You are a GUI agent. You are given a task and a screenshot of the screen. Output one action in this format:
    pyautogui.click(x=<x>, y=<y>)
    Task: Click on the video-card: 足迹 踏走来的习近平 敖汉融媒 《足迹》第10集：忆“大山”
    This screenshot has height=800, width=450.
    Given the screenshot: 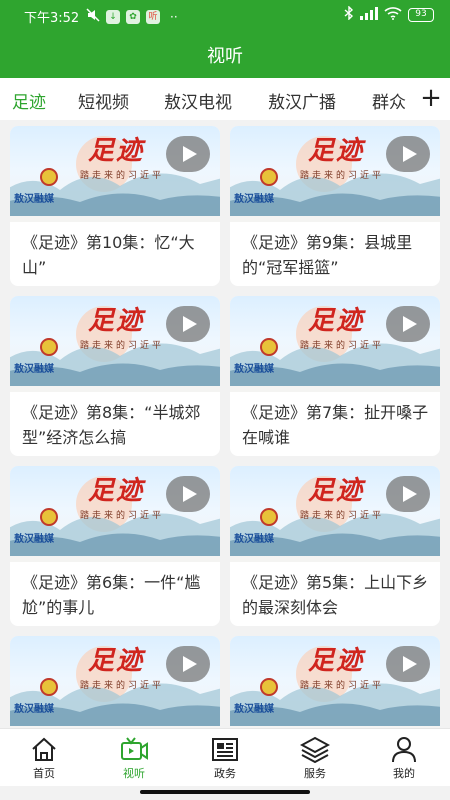 What is the action you would take?
    pyautogui.click(x=115, y=206)
    